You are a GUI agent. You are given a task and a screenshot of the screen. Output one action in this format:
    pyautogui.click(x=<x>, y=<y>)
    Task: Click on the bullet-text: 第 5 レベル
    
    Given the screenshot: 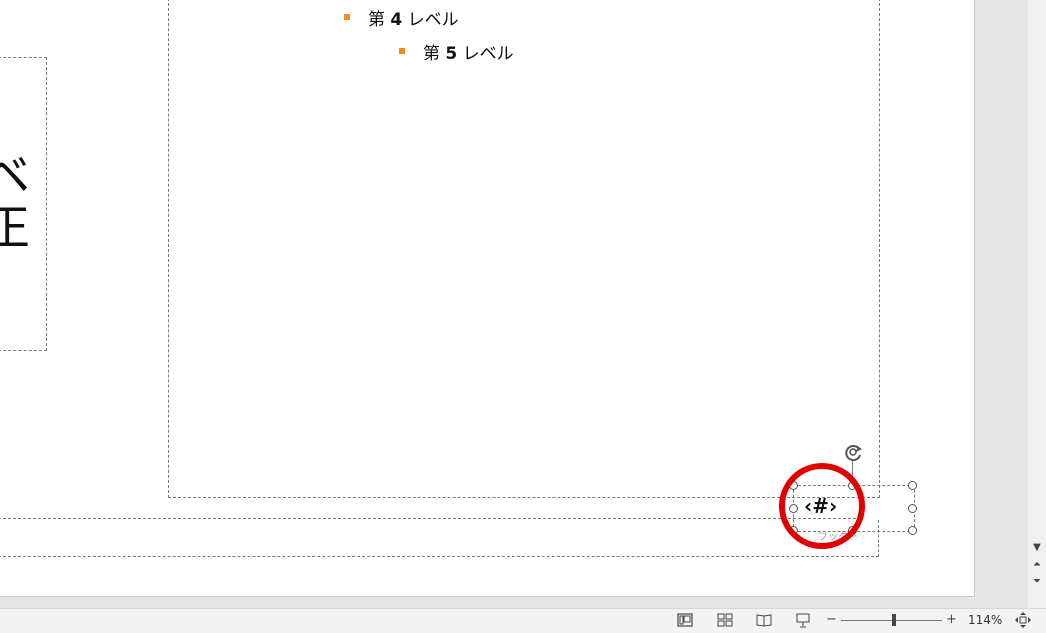 What is the action you would take?
    pyautogui.click(x=468, y=53)
    